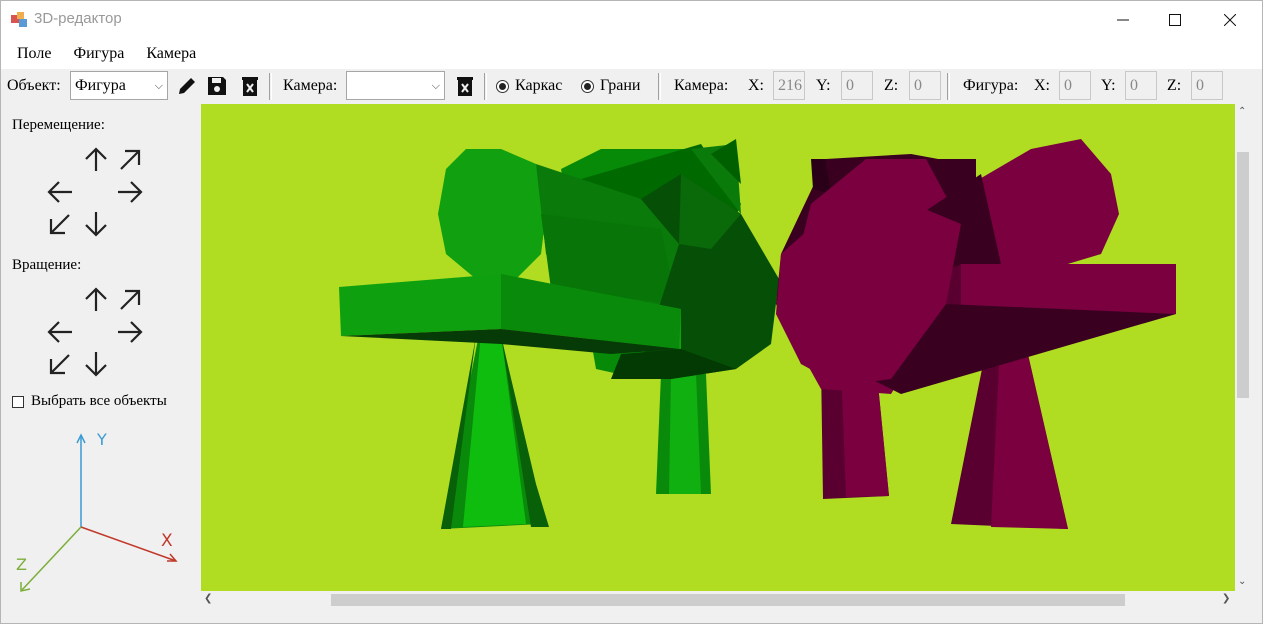  Describe the element at coordinates (701, 85) in the screenshot. I see `camera-coords-label: Камера:` at that location.